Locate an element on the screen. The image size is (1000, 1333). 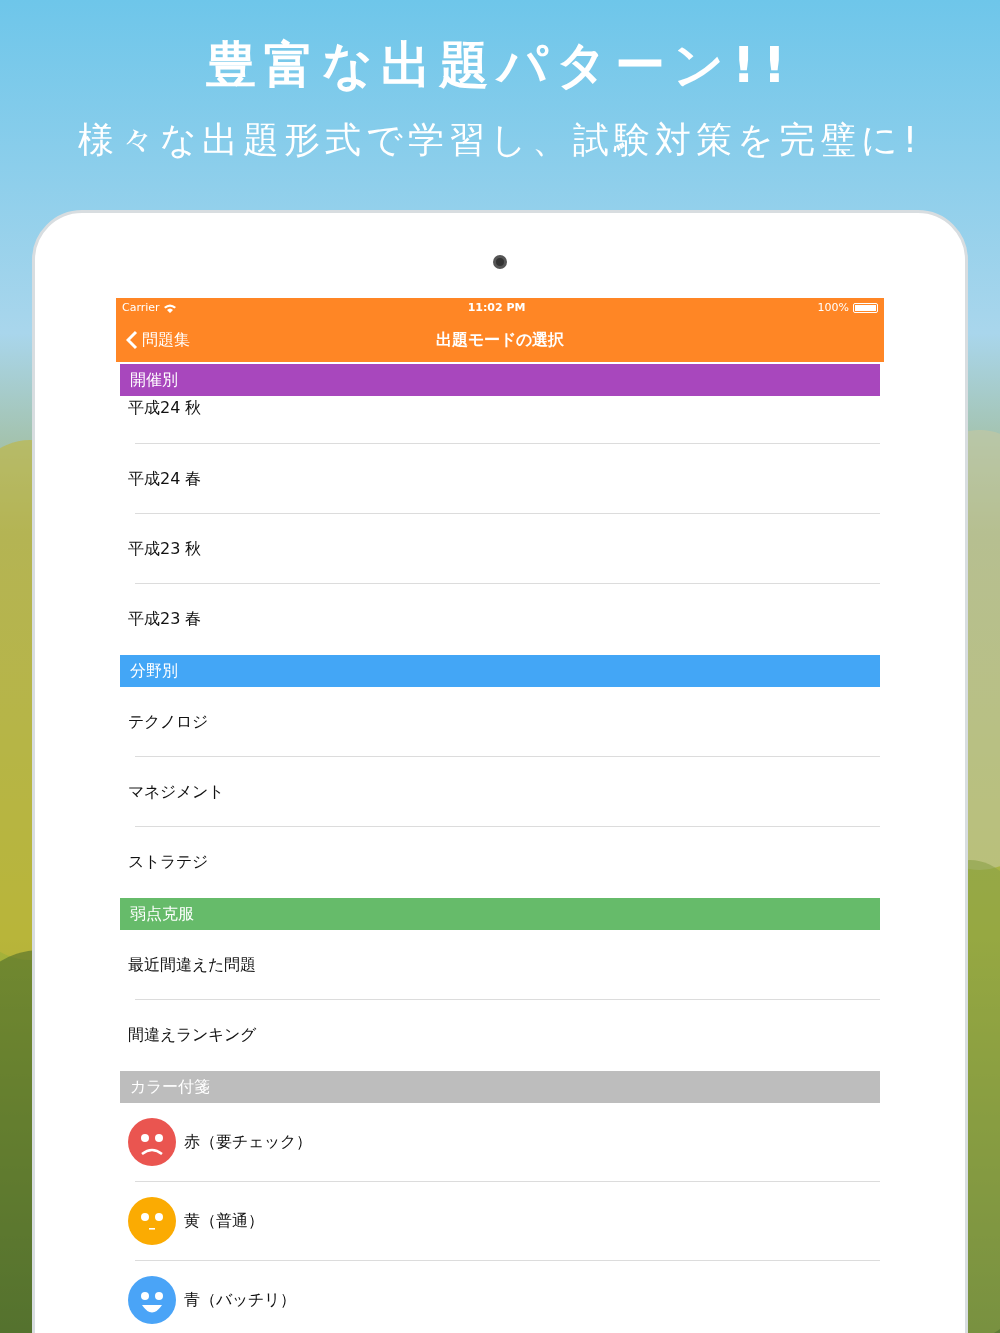
subheadline: 様々な出題形式で学習し、試験対策を完璧に! is located at coordinates (500, 140).